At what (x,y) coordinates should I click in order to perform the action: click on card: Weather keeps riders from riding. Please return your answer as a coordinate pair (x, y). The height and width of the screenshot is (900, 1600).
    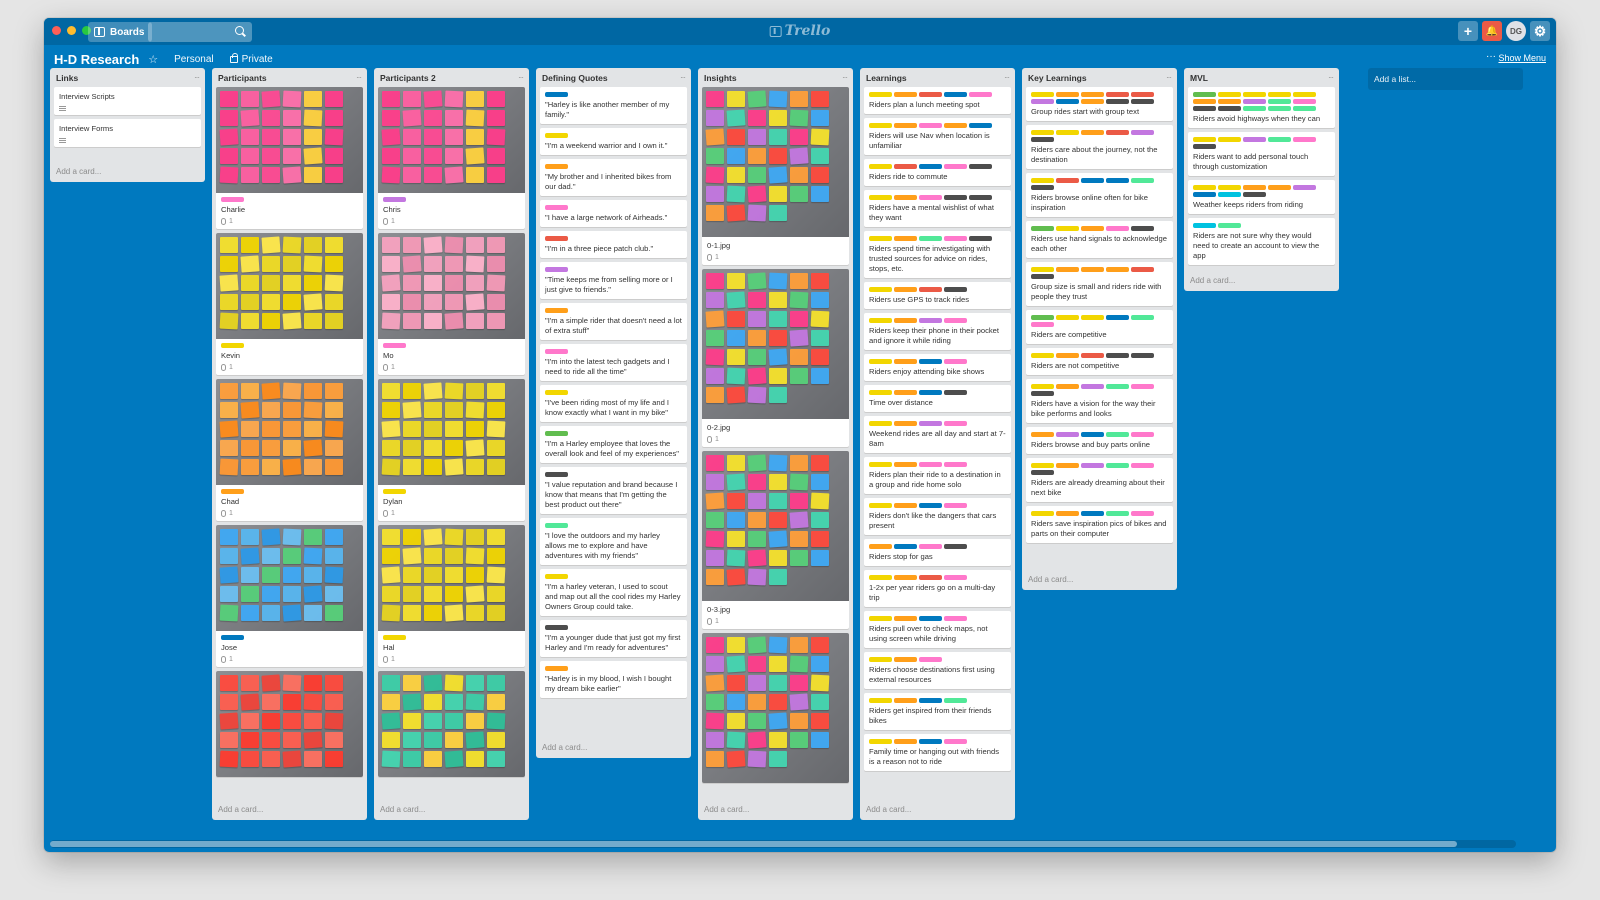
    Looking at the image, I should click on (1261, 197).